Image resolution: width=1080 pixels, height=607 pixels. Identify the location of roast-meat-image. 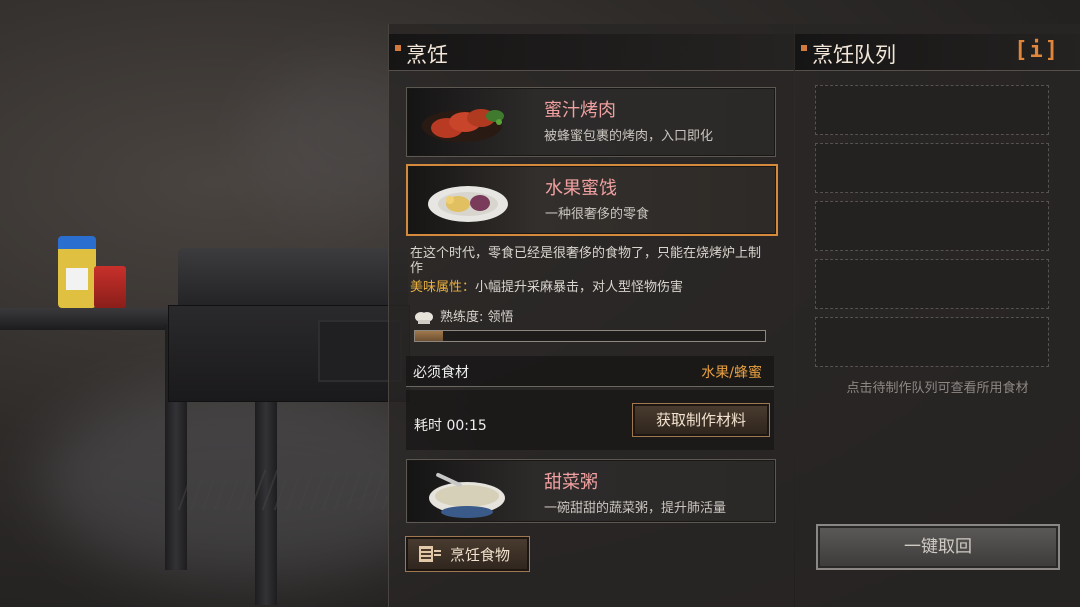
(463, 125).